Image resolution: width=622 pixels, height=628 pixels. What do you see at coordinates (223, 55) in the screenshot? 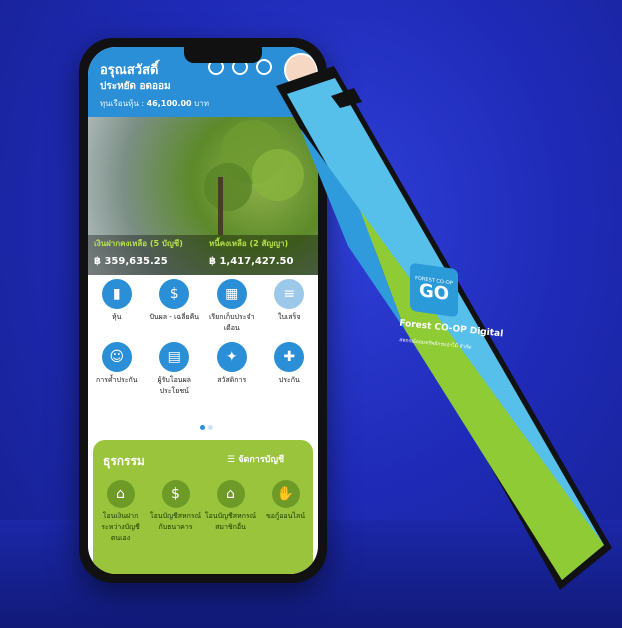
I see `phone-notch` at bounding box center [223, 55].